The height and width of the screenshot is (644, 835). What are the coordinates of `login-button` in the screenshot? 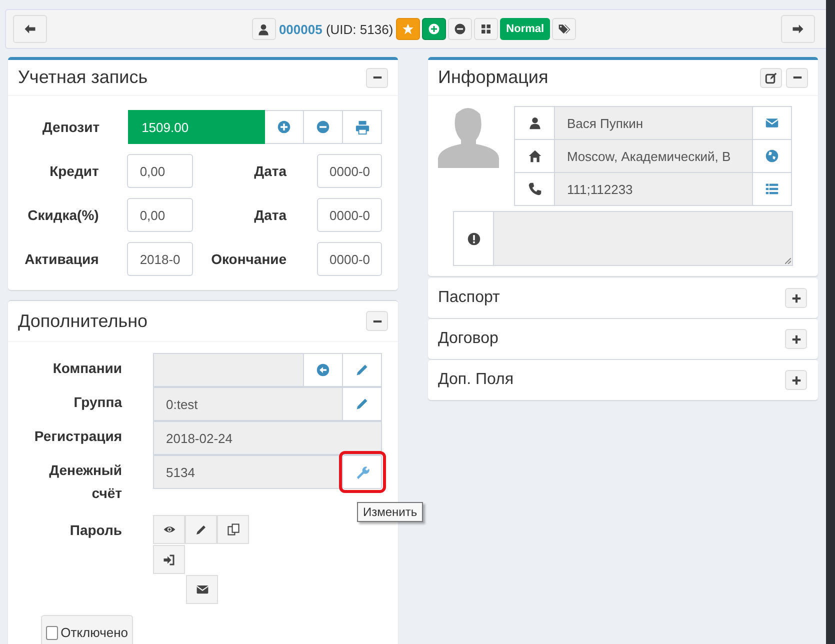 It's located at (169, 559).